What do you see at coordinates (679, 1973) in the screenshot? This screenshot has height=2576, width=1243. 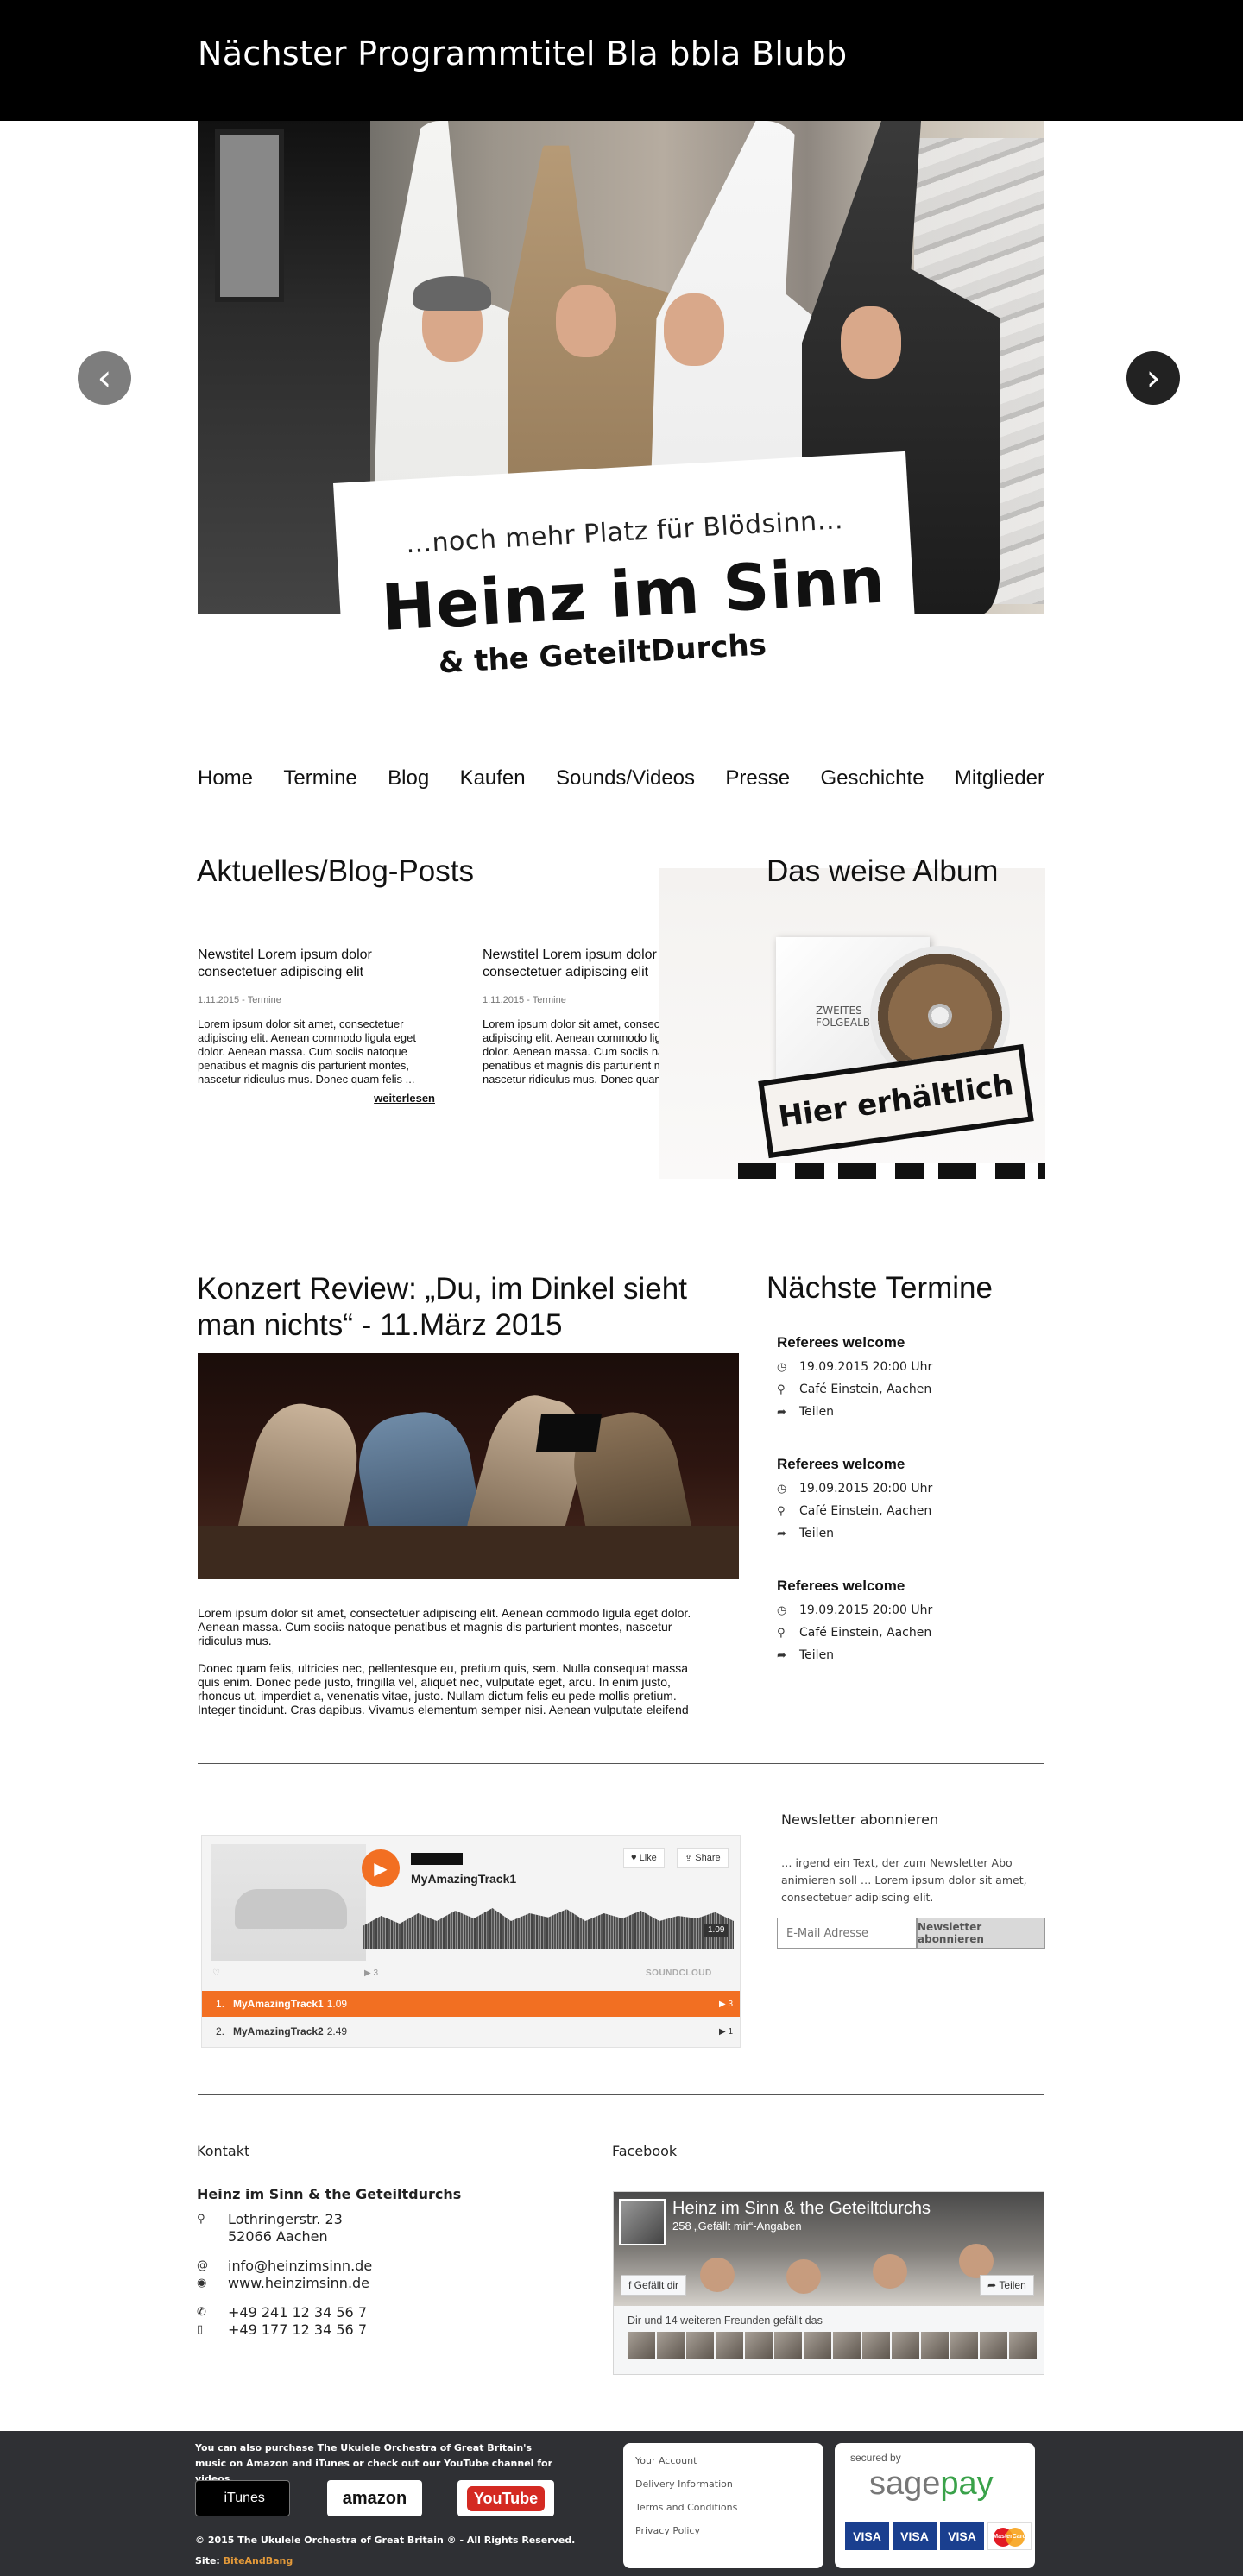 I see `soundcloud-logo: SOUNDCLOUD` at bounding box center [679, 1973].